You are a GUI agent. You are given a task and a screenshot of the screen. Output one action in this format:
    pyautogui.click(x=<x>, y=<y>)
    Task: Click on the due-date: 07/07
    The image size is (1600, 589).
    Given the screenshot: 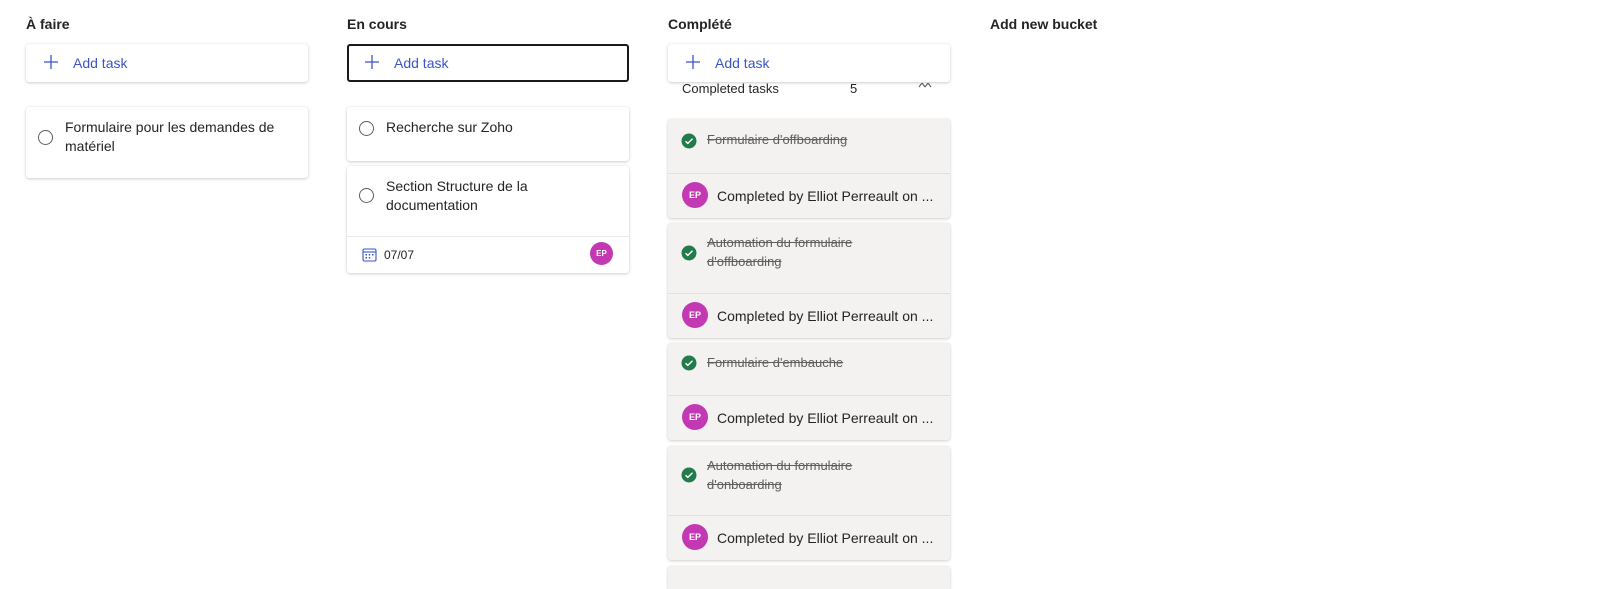 What is the action you would take?
    pyautogui.click(x=399, y=255)
    